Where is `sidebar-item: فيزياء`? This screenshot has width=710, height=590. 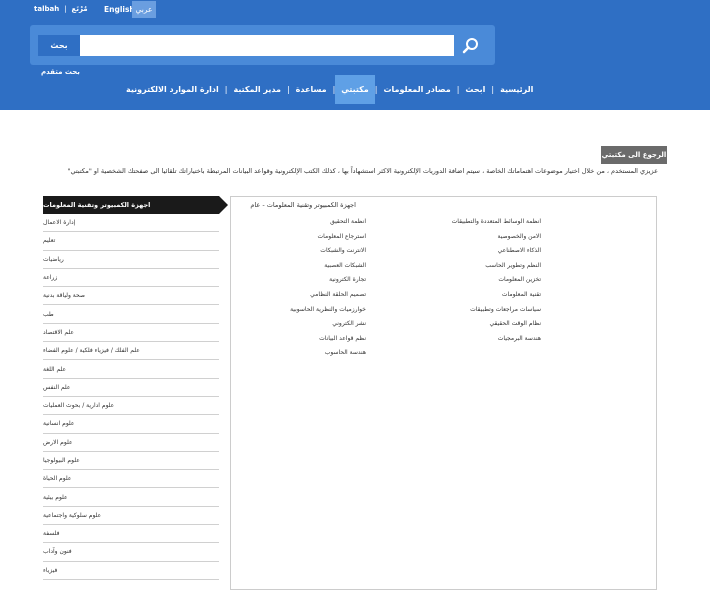
sidebar-item: فيزياء is located at coordinates (131, 571).